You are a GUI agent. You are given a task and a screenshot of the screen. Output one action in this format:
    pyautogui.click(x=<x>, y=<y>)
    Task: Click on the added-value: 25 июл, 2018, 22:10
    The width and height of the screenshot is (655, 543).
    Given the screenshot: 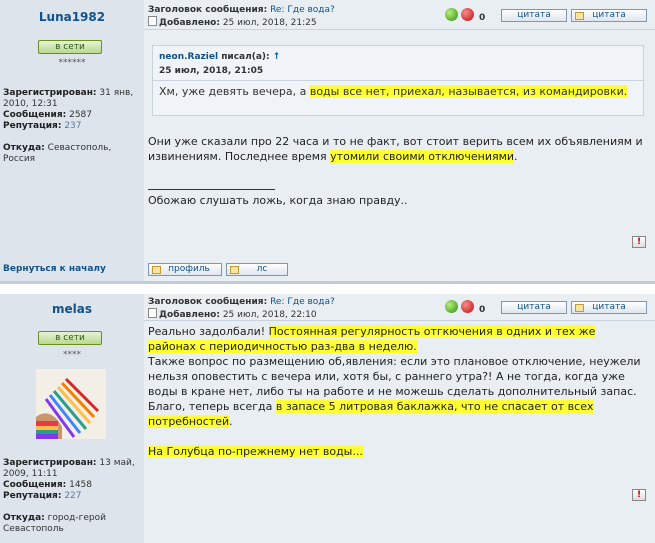 What is the action you would take?
    pyautogui.click(x=269, y=315)
    